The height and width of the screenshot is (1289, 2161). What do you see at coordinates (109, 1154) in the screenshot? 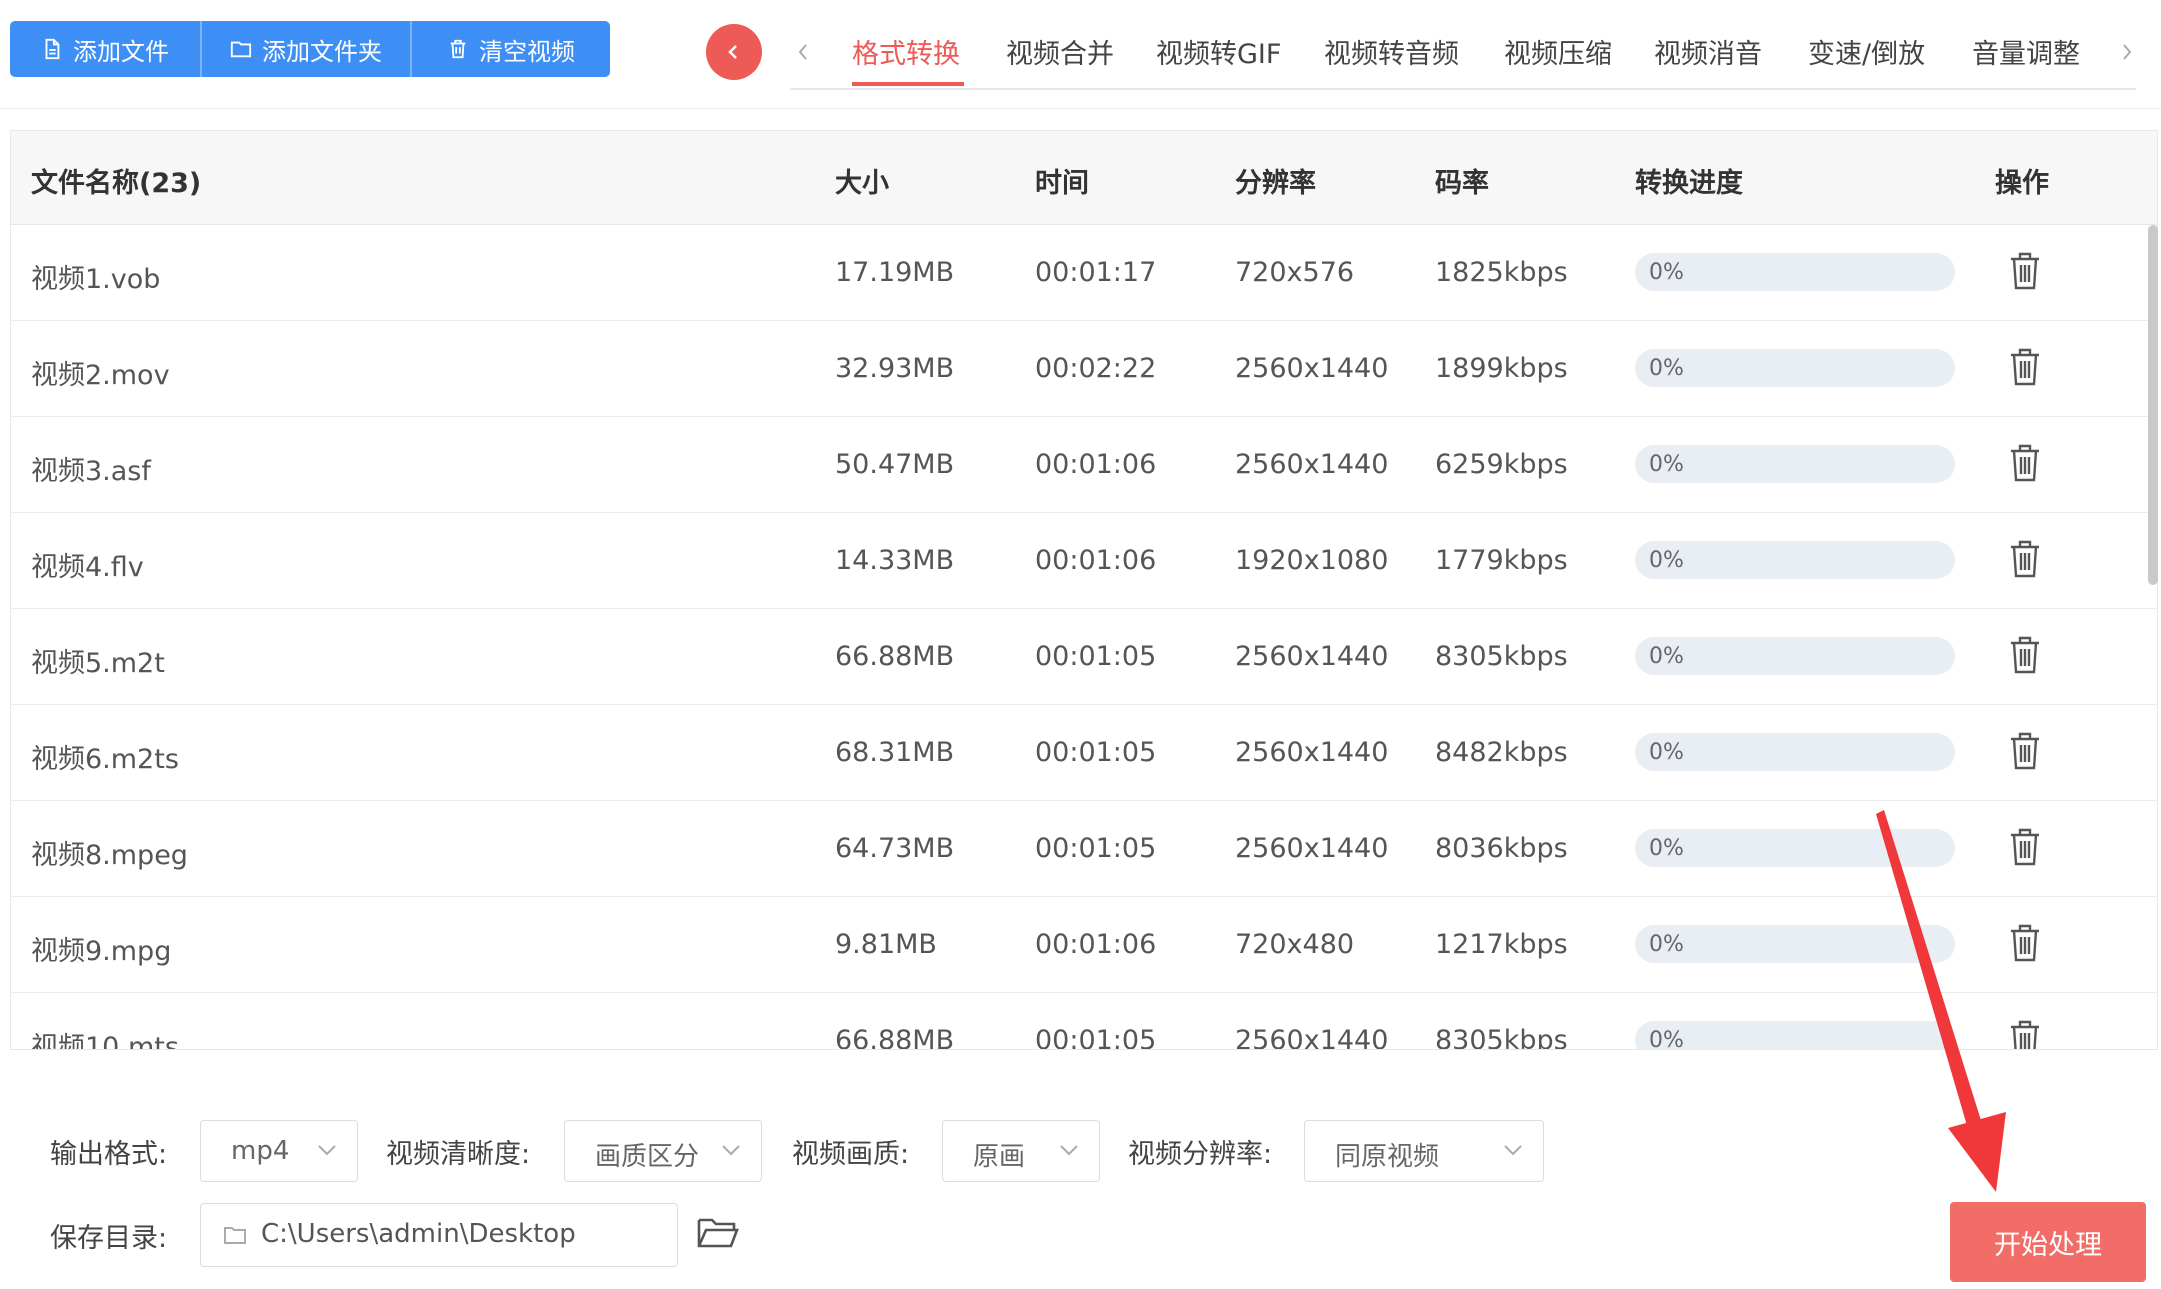
I see `output-format-label: 输出格式:` at bounding box center [109, 1154].